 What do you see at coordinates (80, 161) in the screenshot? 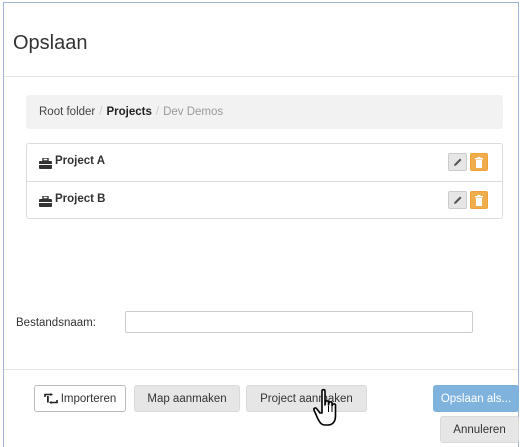
I see `project-name: Project A` at bounding box center [80, 161].